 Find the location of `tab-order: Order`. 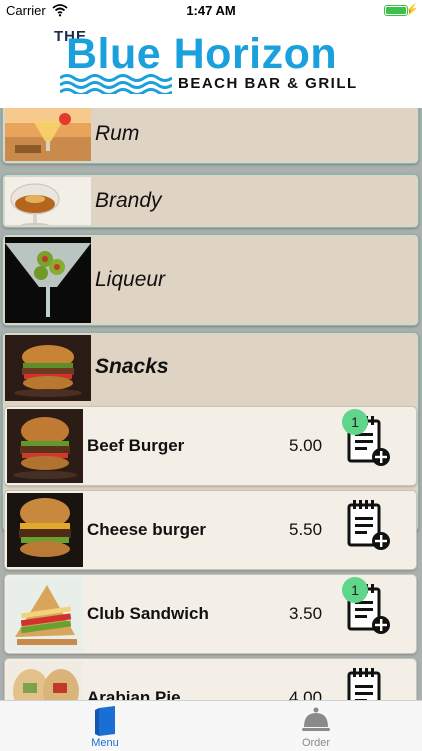

tab-order: Order is located at coordinates (316, 726).